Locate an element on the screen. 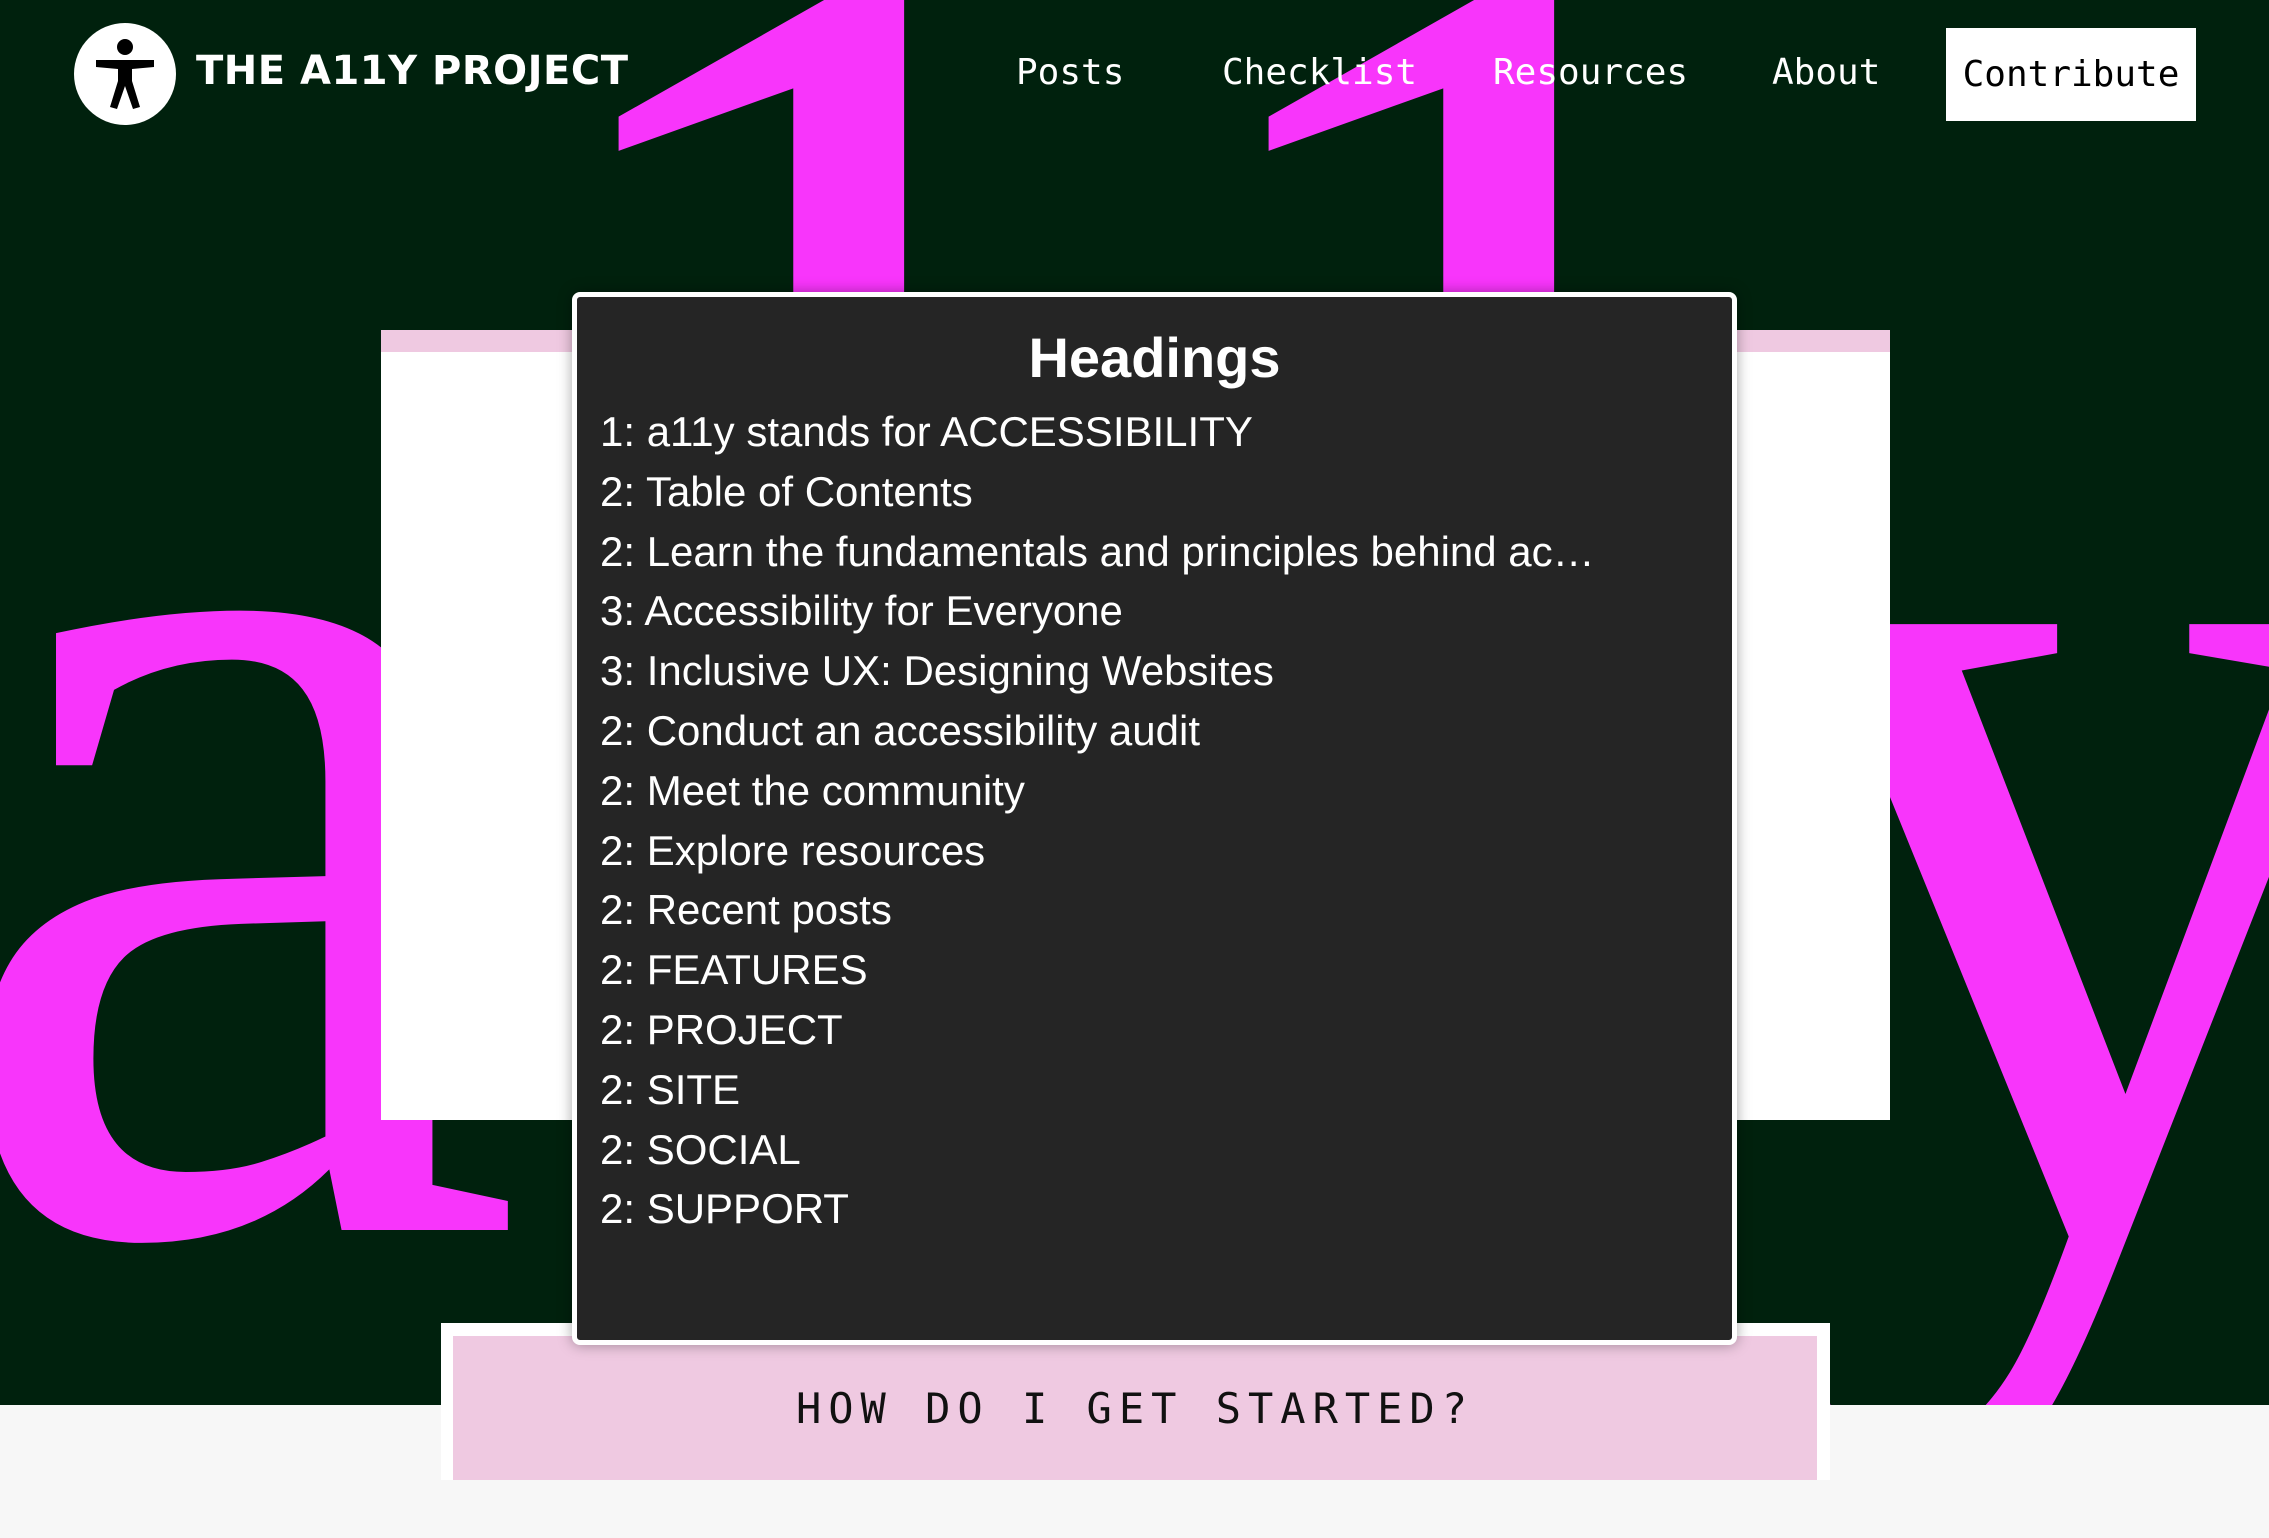 This screenshot has width=2269, height=1538. get-started-button: HOW DO I GET STARTED? is located at coordinates (1135, 1408).